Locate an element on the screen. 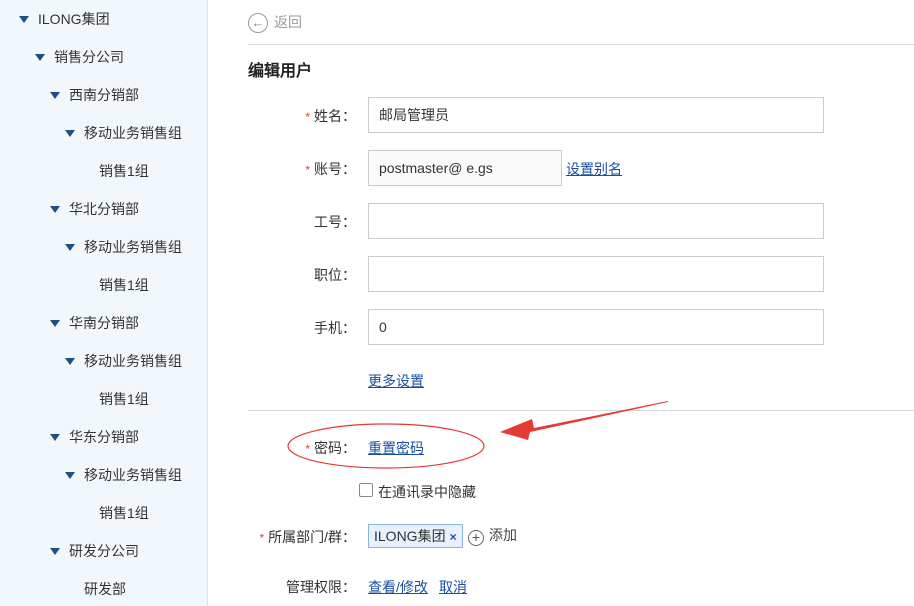  tree-item-rd-company: 研发分公司 is located at coordinates (94, 551).